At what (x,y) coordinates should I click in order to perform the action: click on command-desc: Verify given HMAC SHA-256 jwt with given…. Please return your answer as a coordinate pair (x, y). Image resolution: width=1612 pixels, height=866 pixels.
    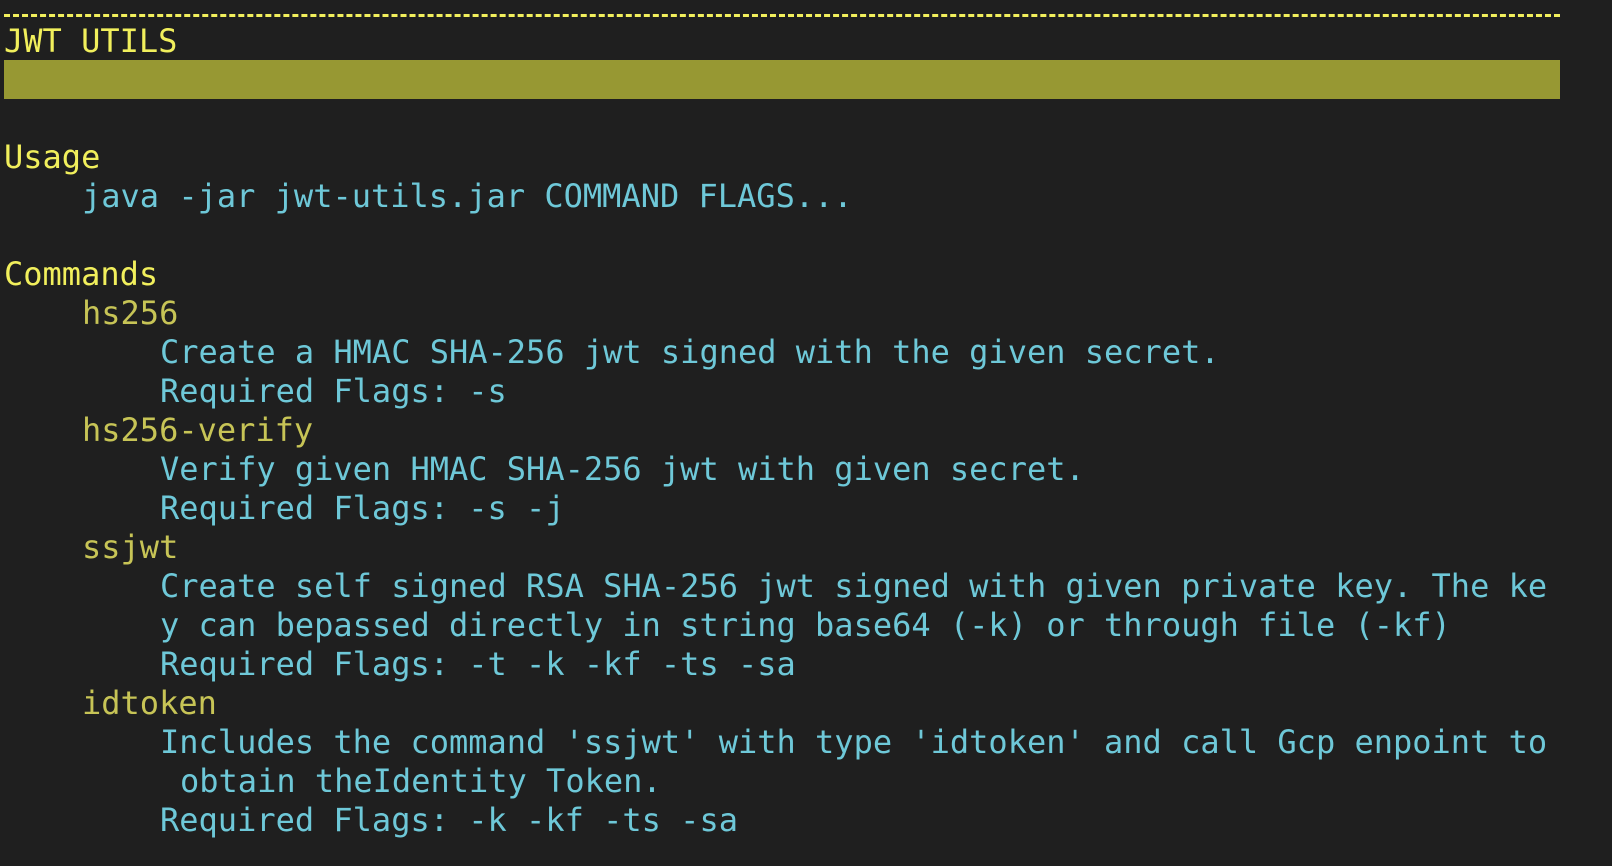
    Looking at the image, I should click on (622, 469).